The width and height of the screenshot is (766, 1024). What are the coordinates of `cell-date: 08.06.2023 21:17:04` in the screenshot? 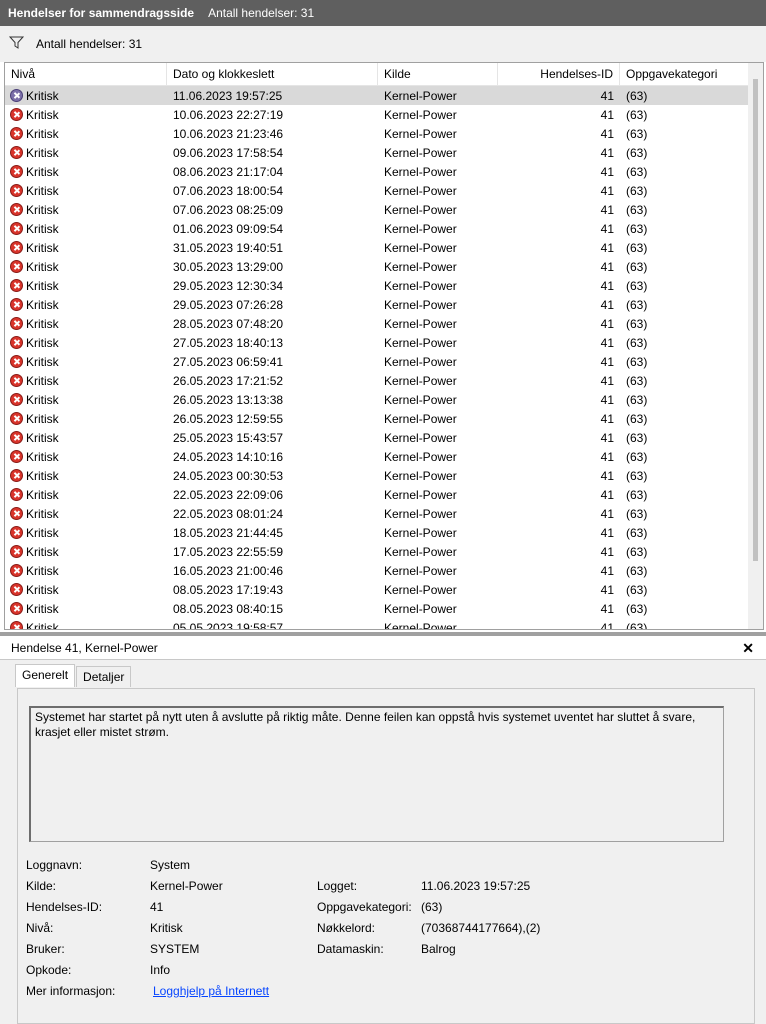 It's located at (228, 171).